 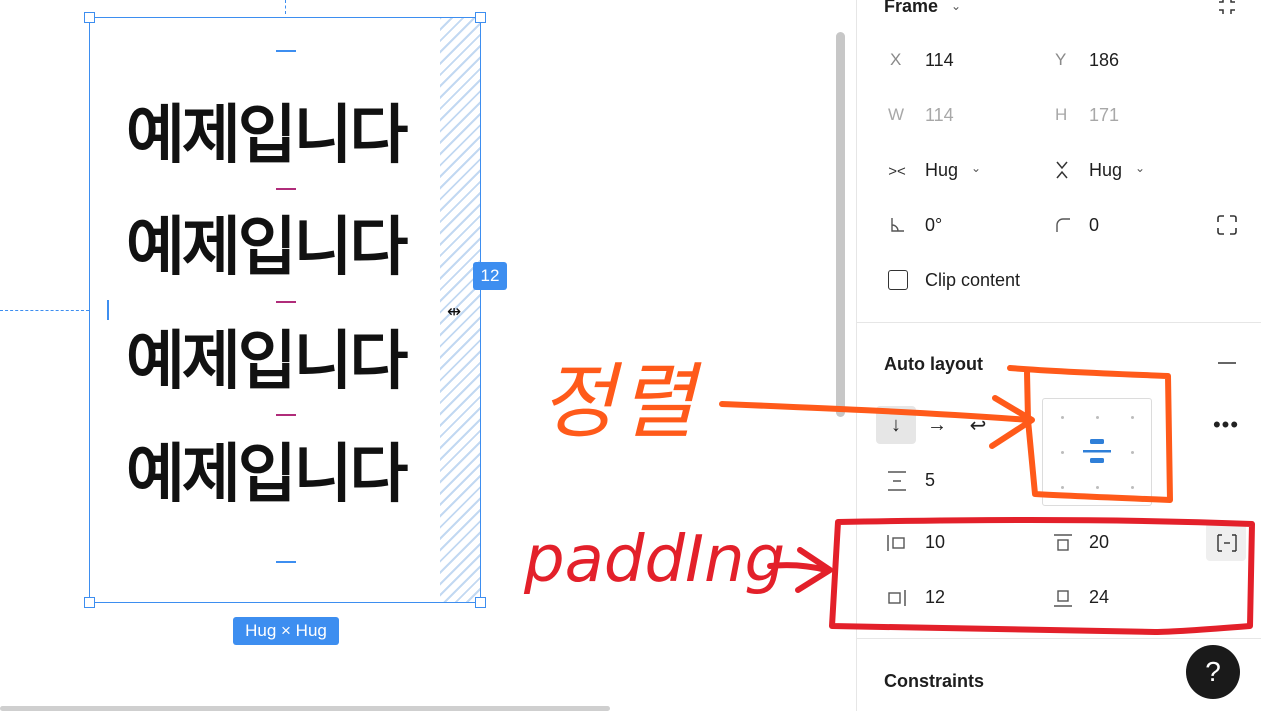 I want to click on canvas-scrollbar-vertical, so click(x=840, y=224).